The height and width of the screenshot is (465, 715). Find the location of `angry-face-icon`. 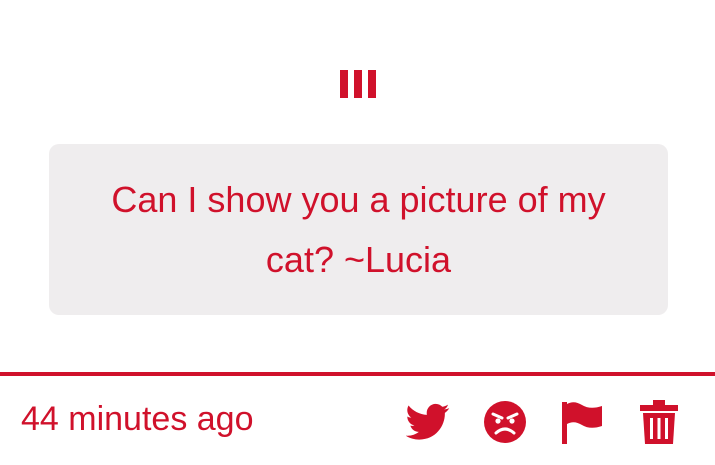

angry-face-icon is located at coordinates (505, 422).